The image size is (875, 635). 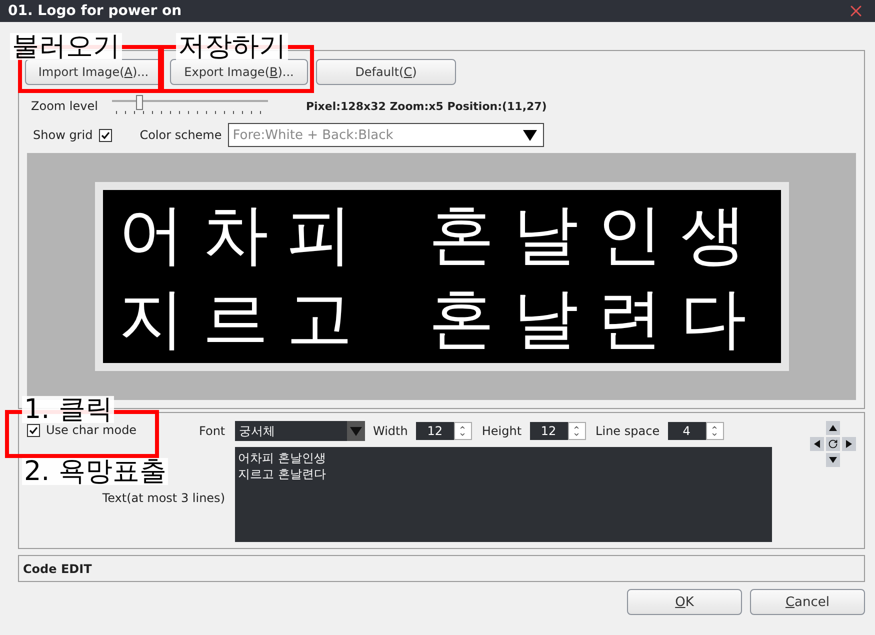 What do you see at coordinates (140, 102) in the screenshot?
I see `slider-thumb` at bounding box center [140, 102].